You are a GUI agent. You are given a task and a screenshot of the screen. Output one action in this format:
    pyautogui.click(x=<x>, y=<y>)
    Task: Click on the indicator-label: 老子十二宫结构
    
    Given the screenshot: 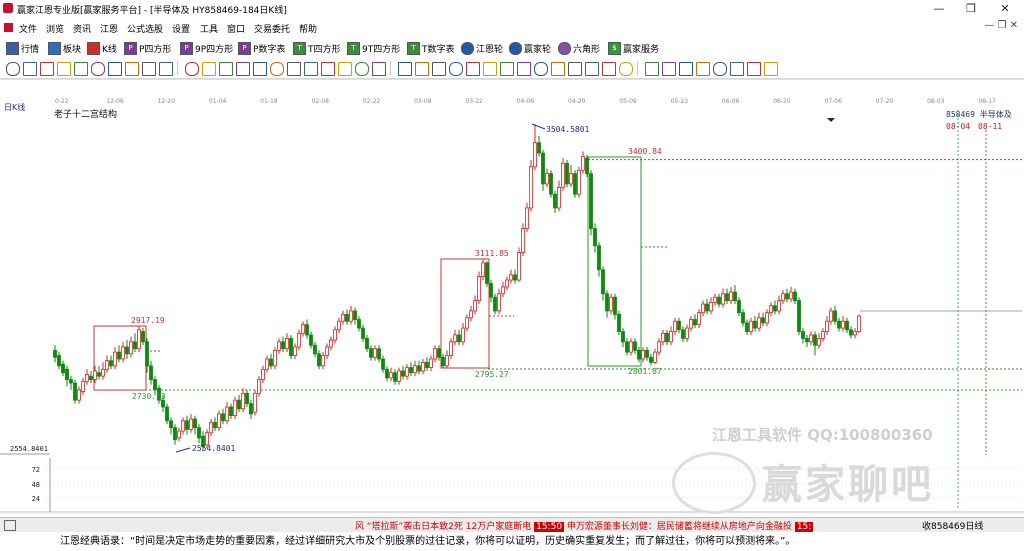 What is the action you would take?
    pyautogui.click(x=85, y=114)
    